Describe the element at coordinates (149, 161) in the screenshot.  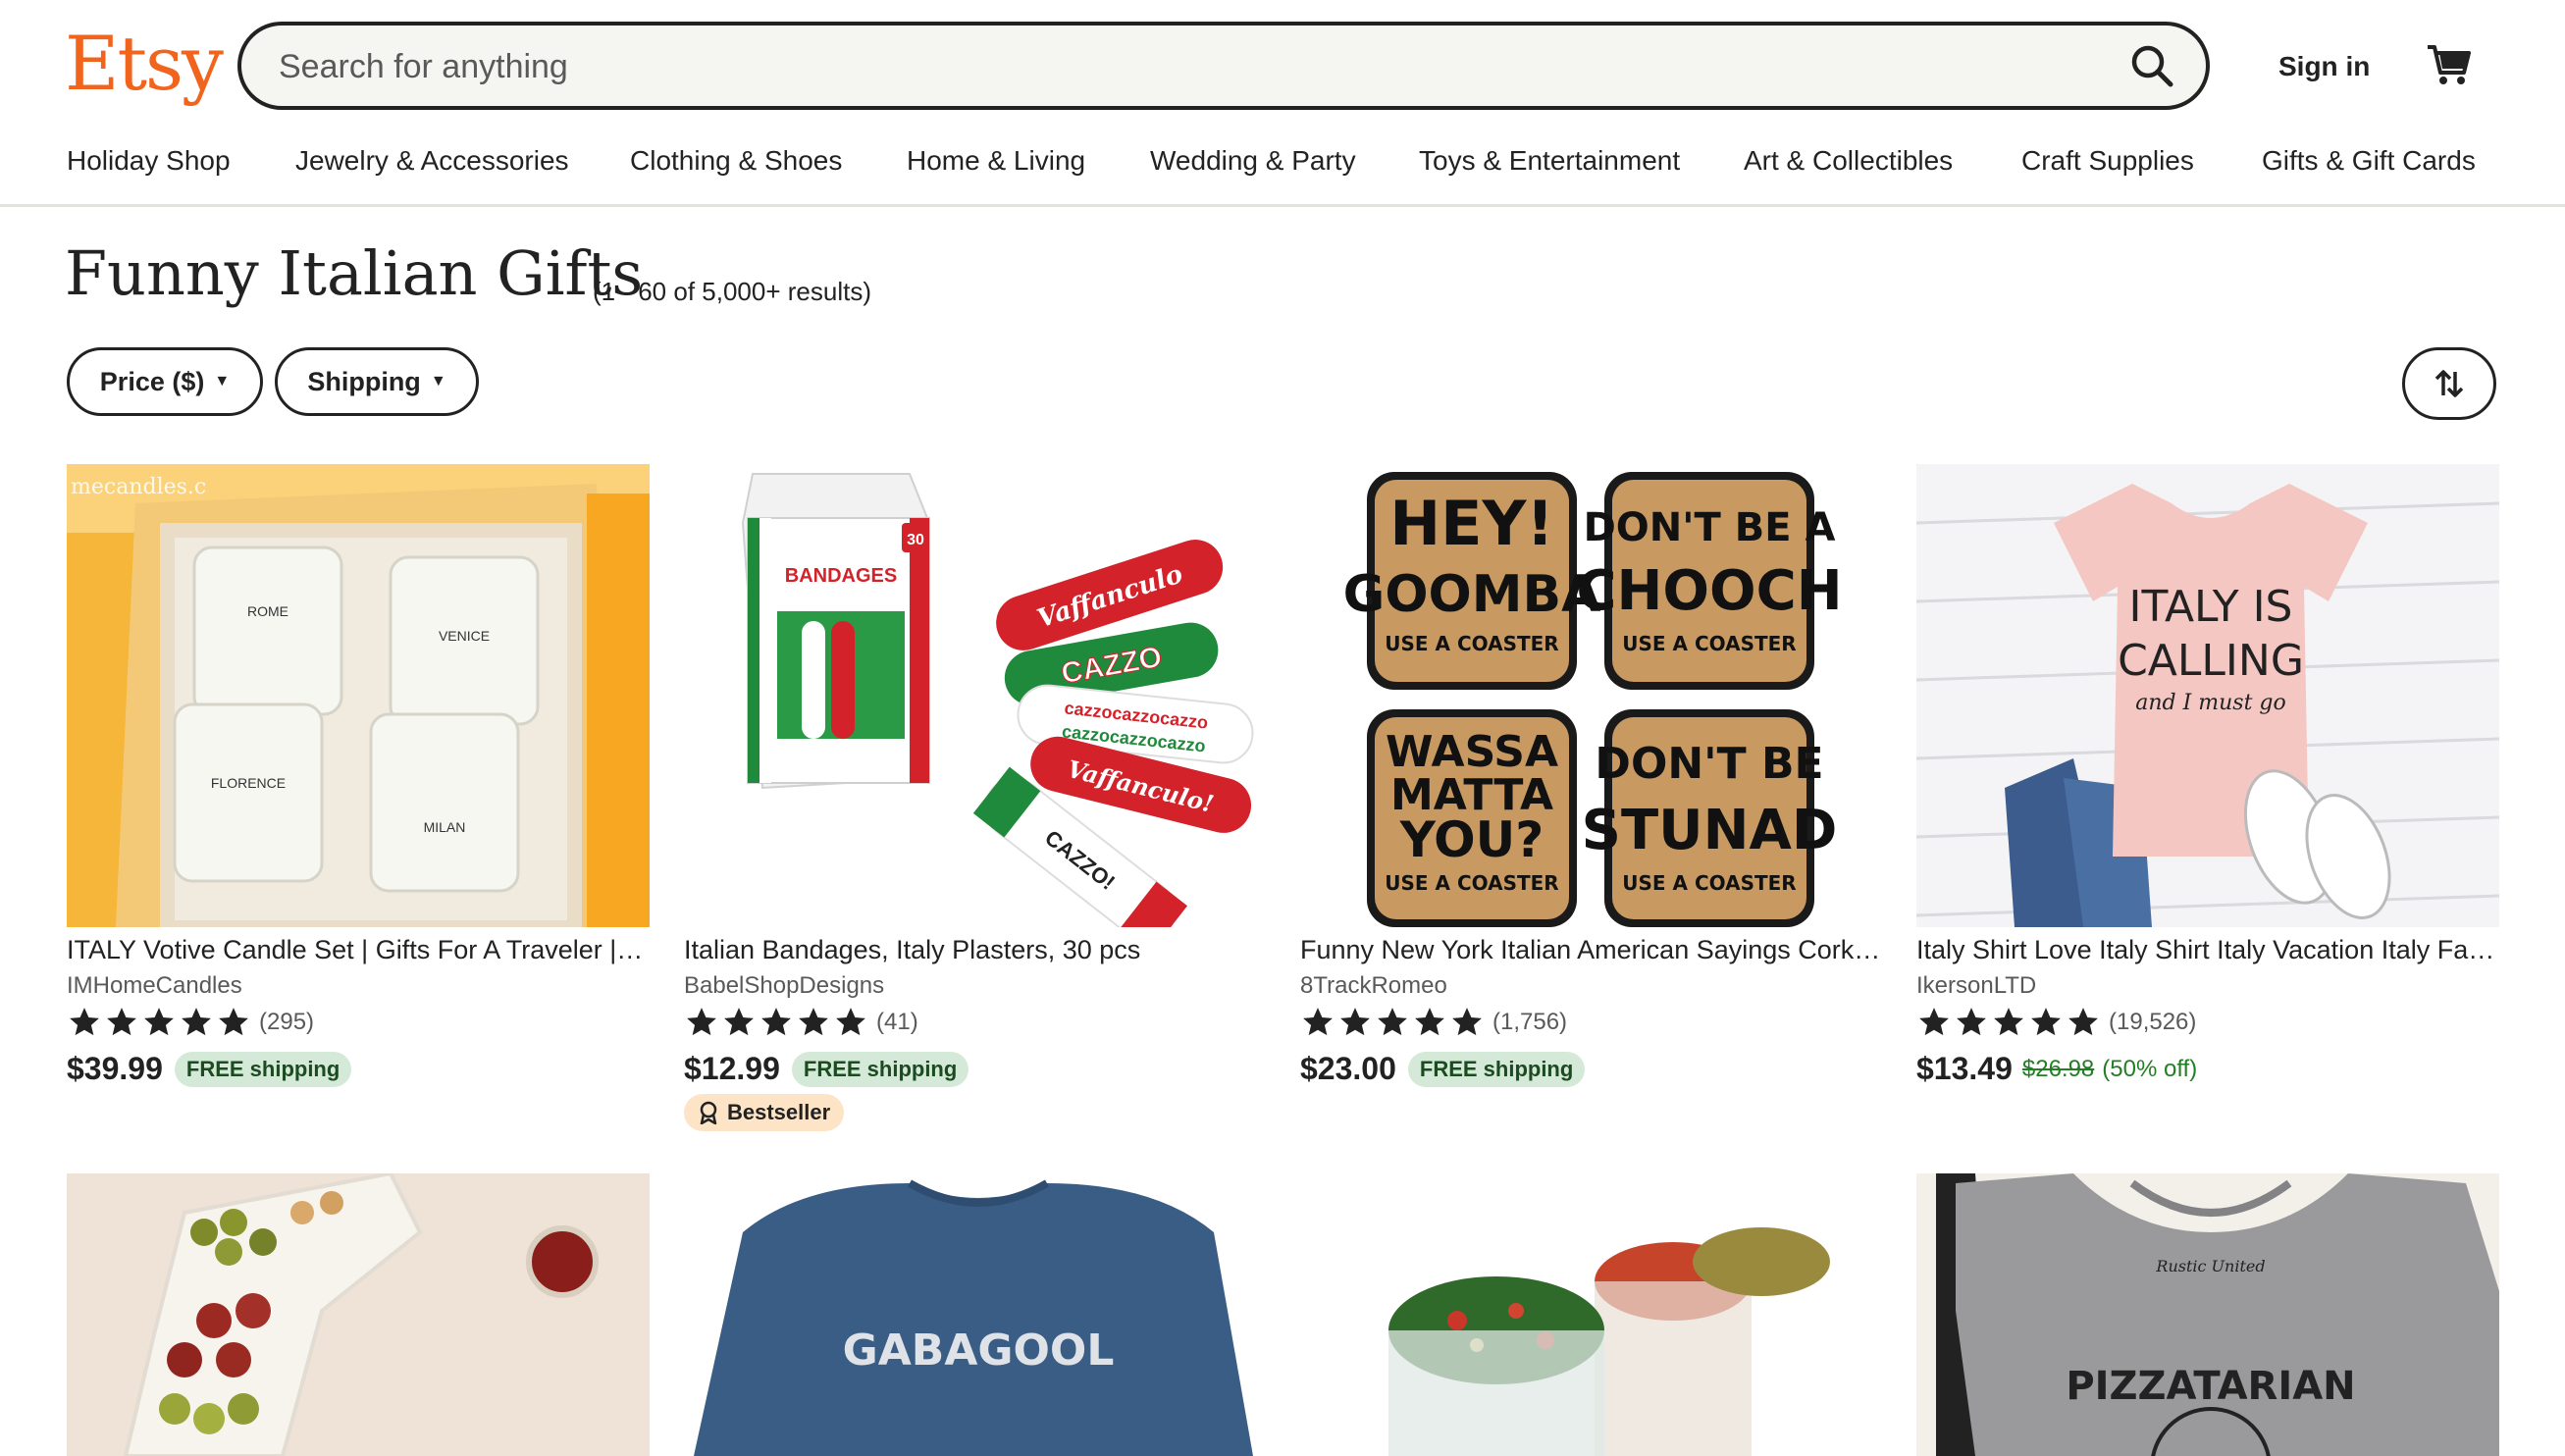
I see `nav-holiday-shop: Holiday Shop` at that location.